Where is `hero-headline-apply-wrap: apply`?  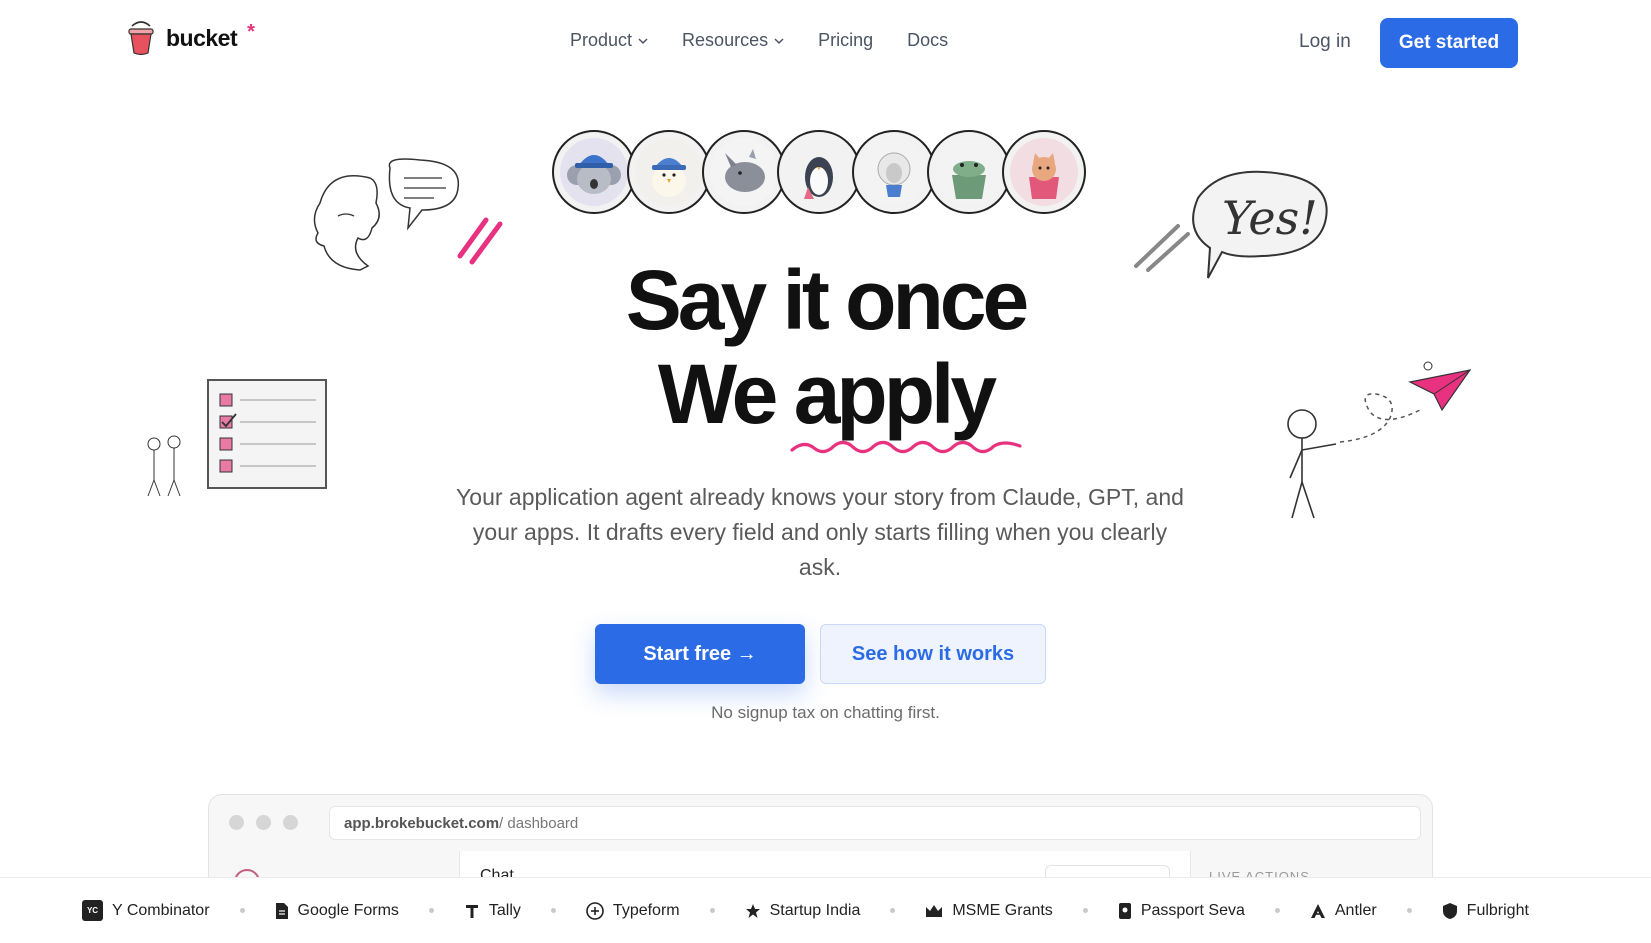 hero-headline-apply-wrap: apply is located at coordinates (906, 403).